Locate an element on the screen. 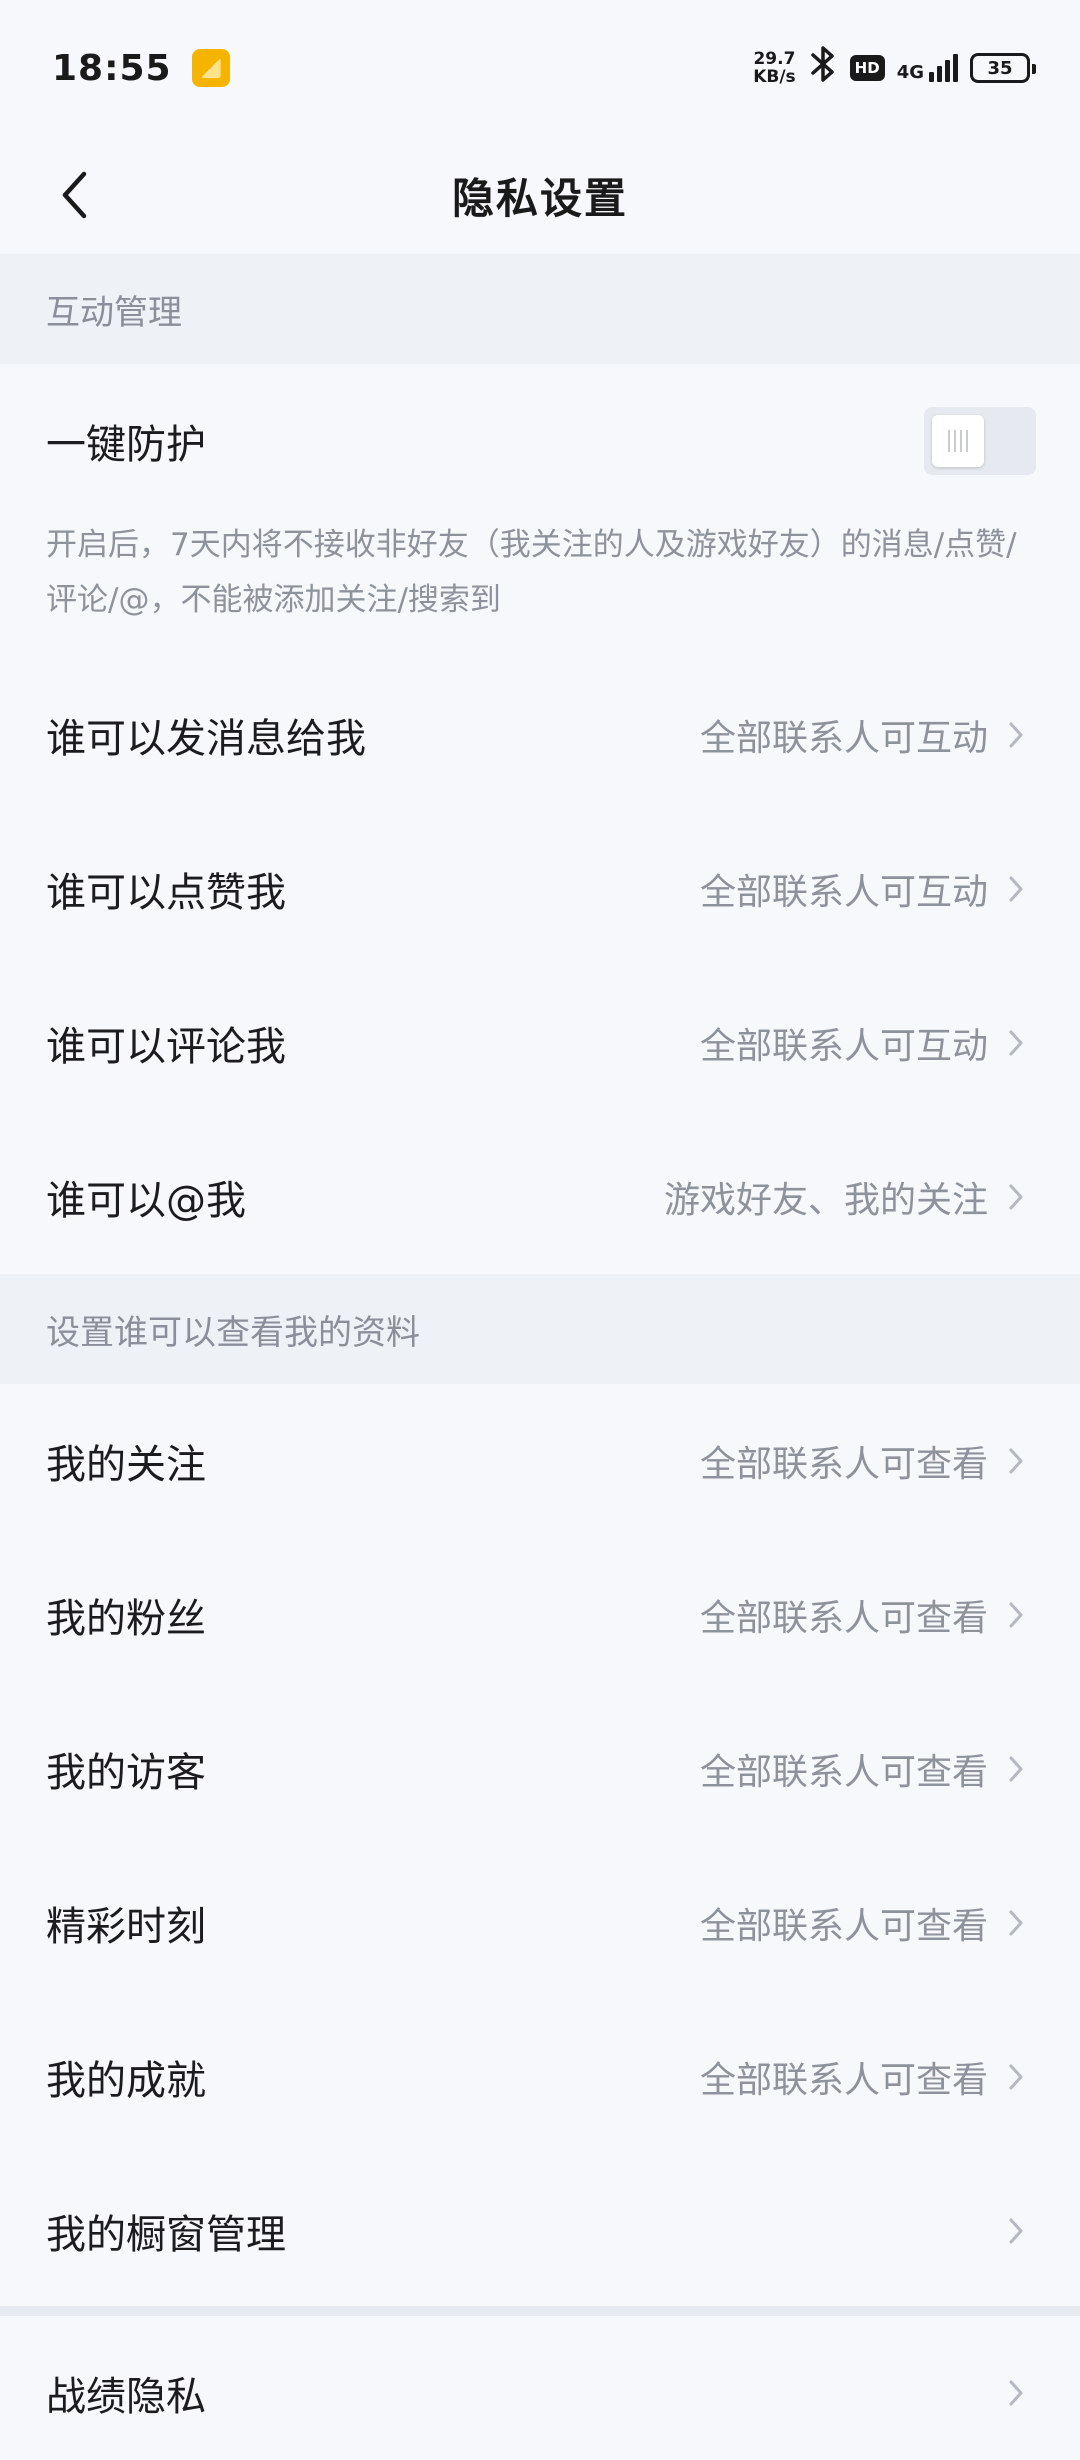 The image size is (1080, 2460). network-speed-value: 29.7 is located at coordinates (774, 59).